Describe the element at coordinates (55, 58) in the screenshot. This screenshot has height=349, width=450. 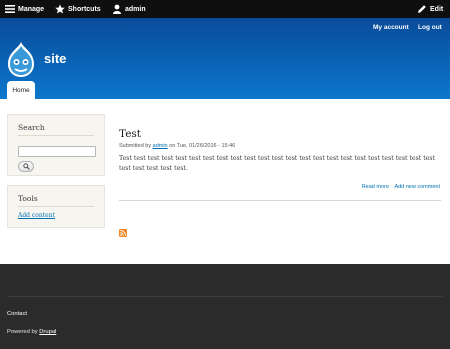
I see `site-name: site` at that location.